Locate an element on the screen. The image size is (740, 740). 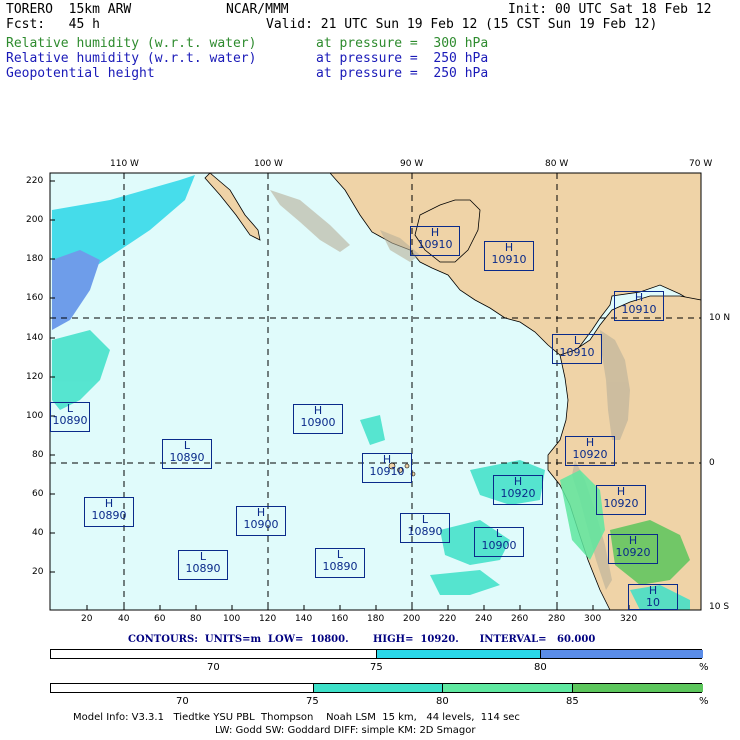
y-tick-label: 120 is located at coordinates (35, 377).